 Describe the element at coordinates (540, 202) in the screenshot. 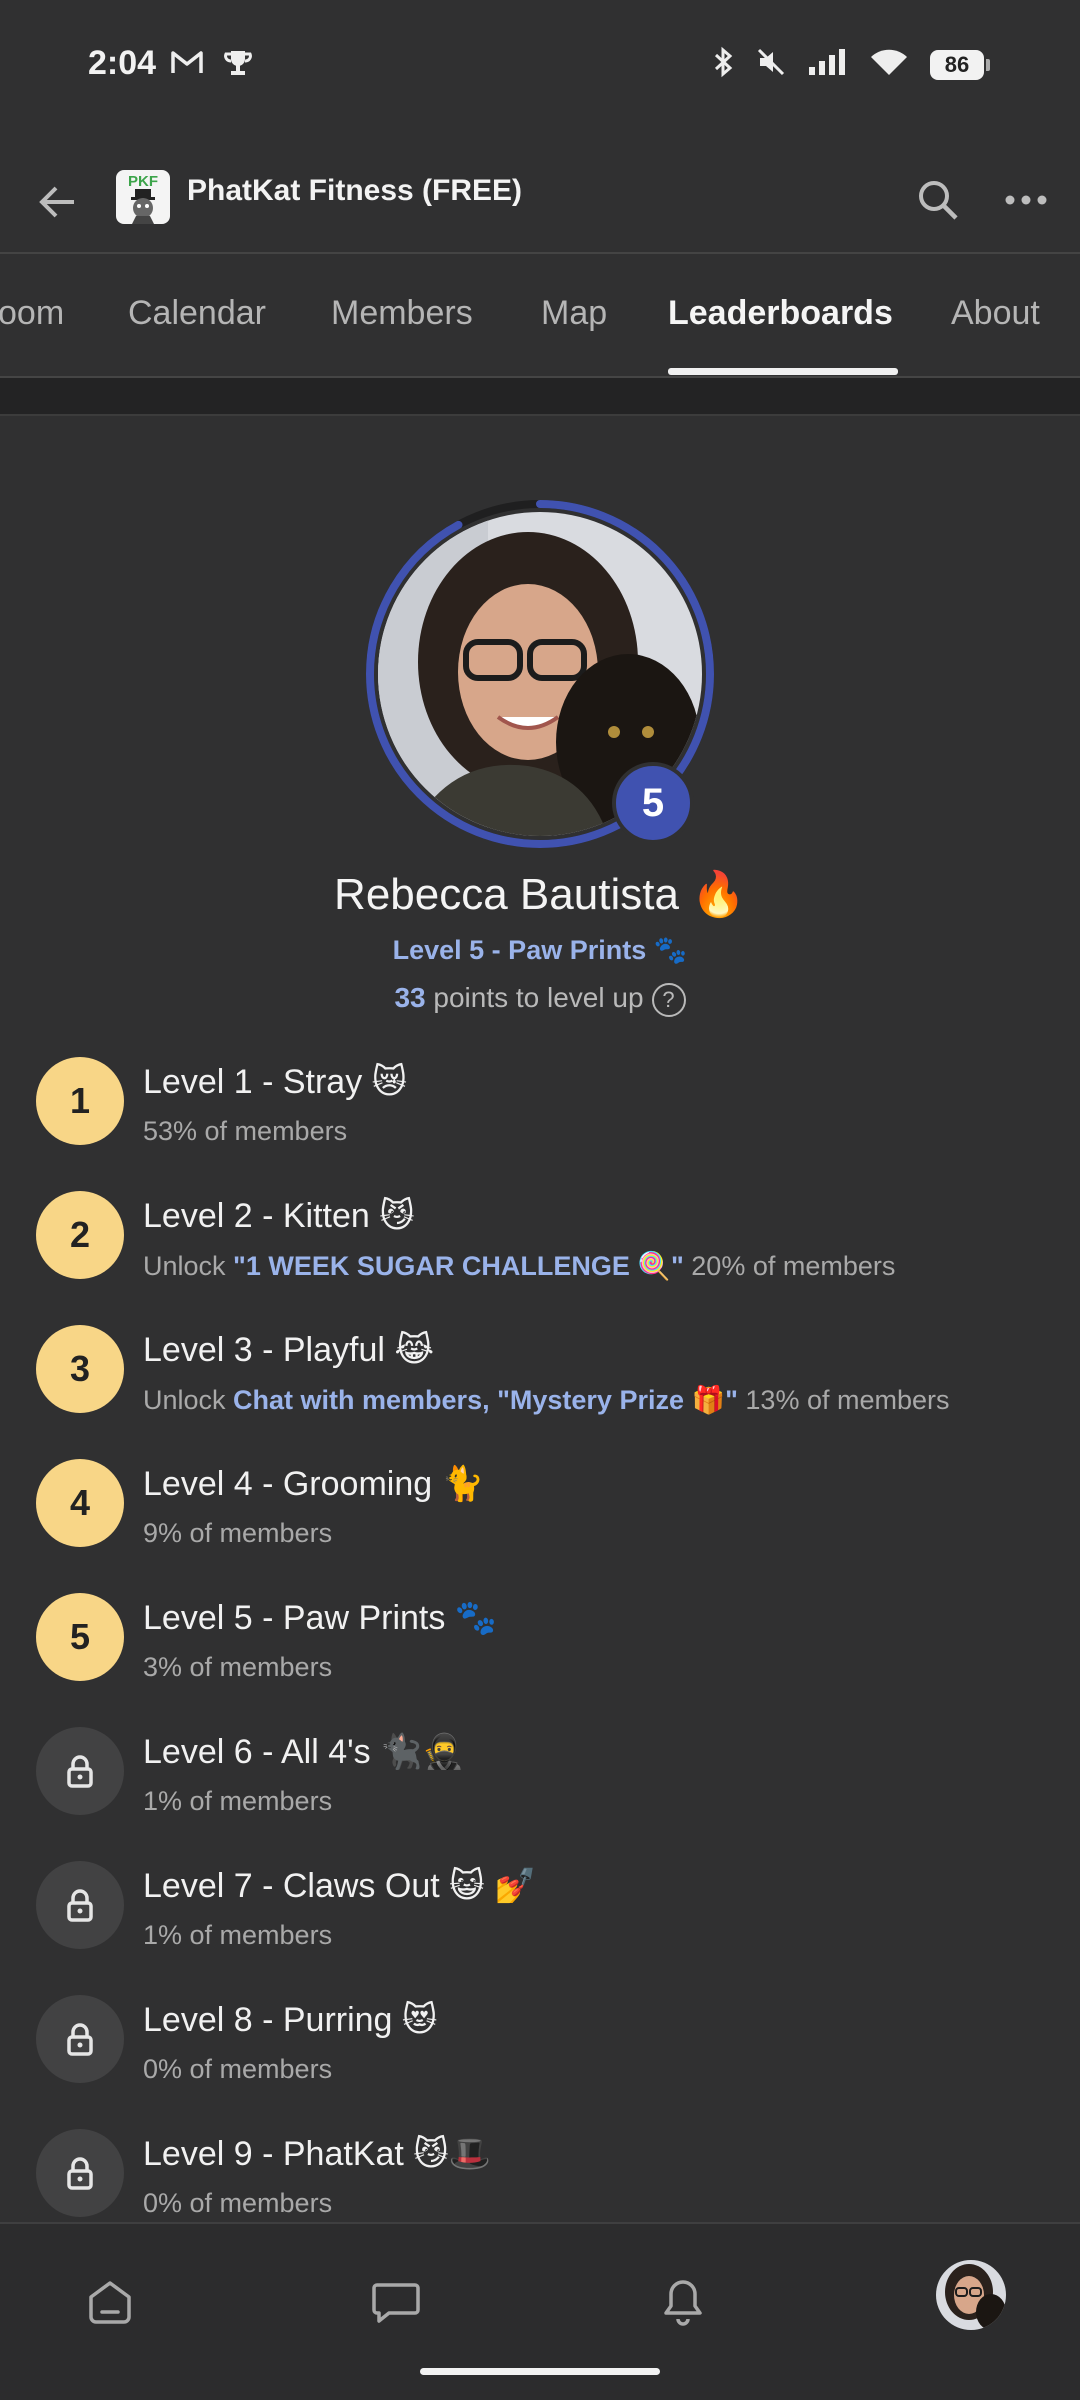

I see `app-header: PKF PhatKat Fitness (FREE)` at that location.